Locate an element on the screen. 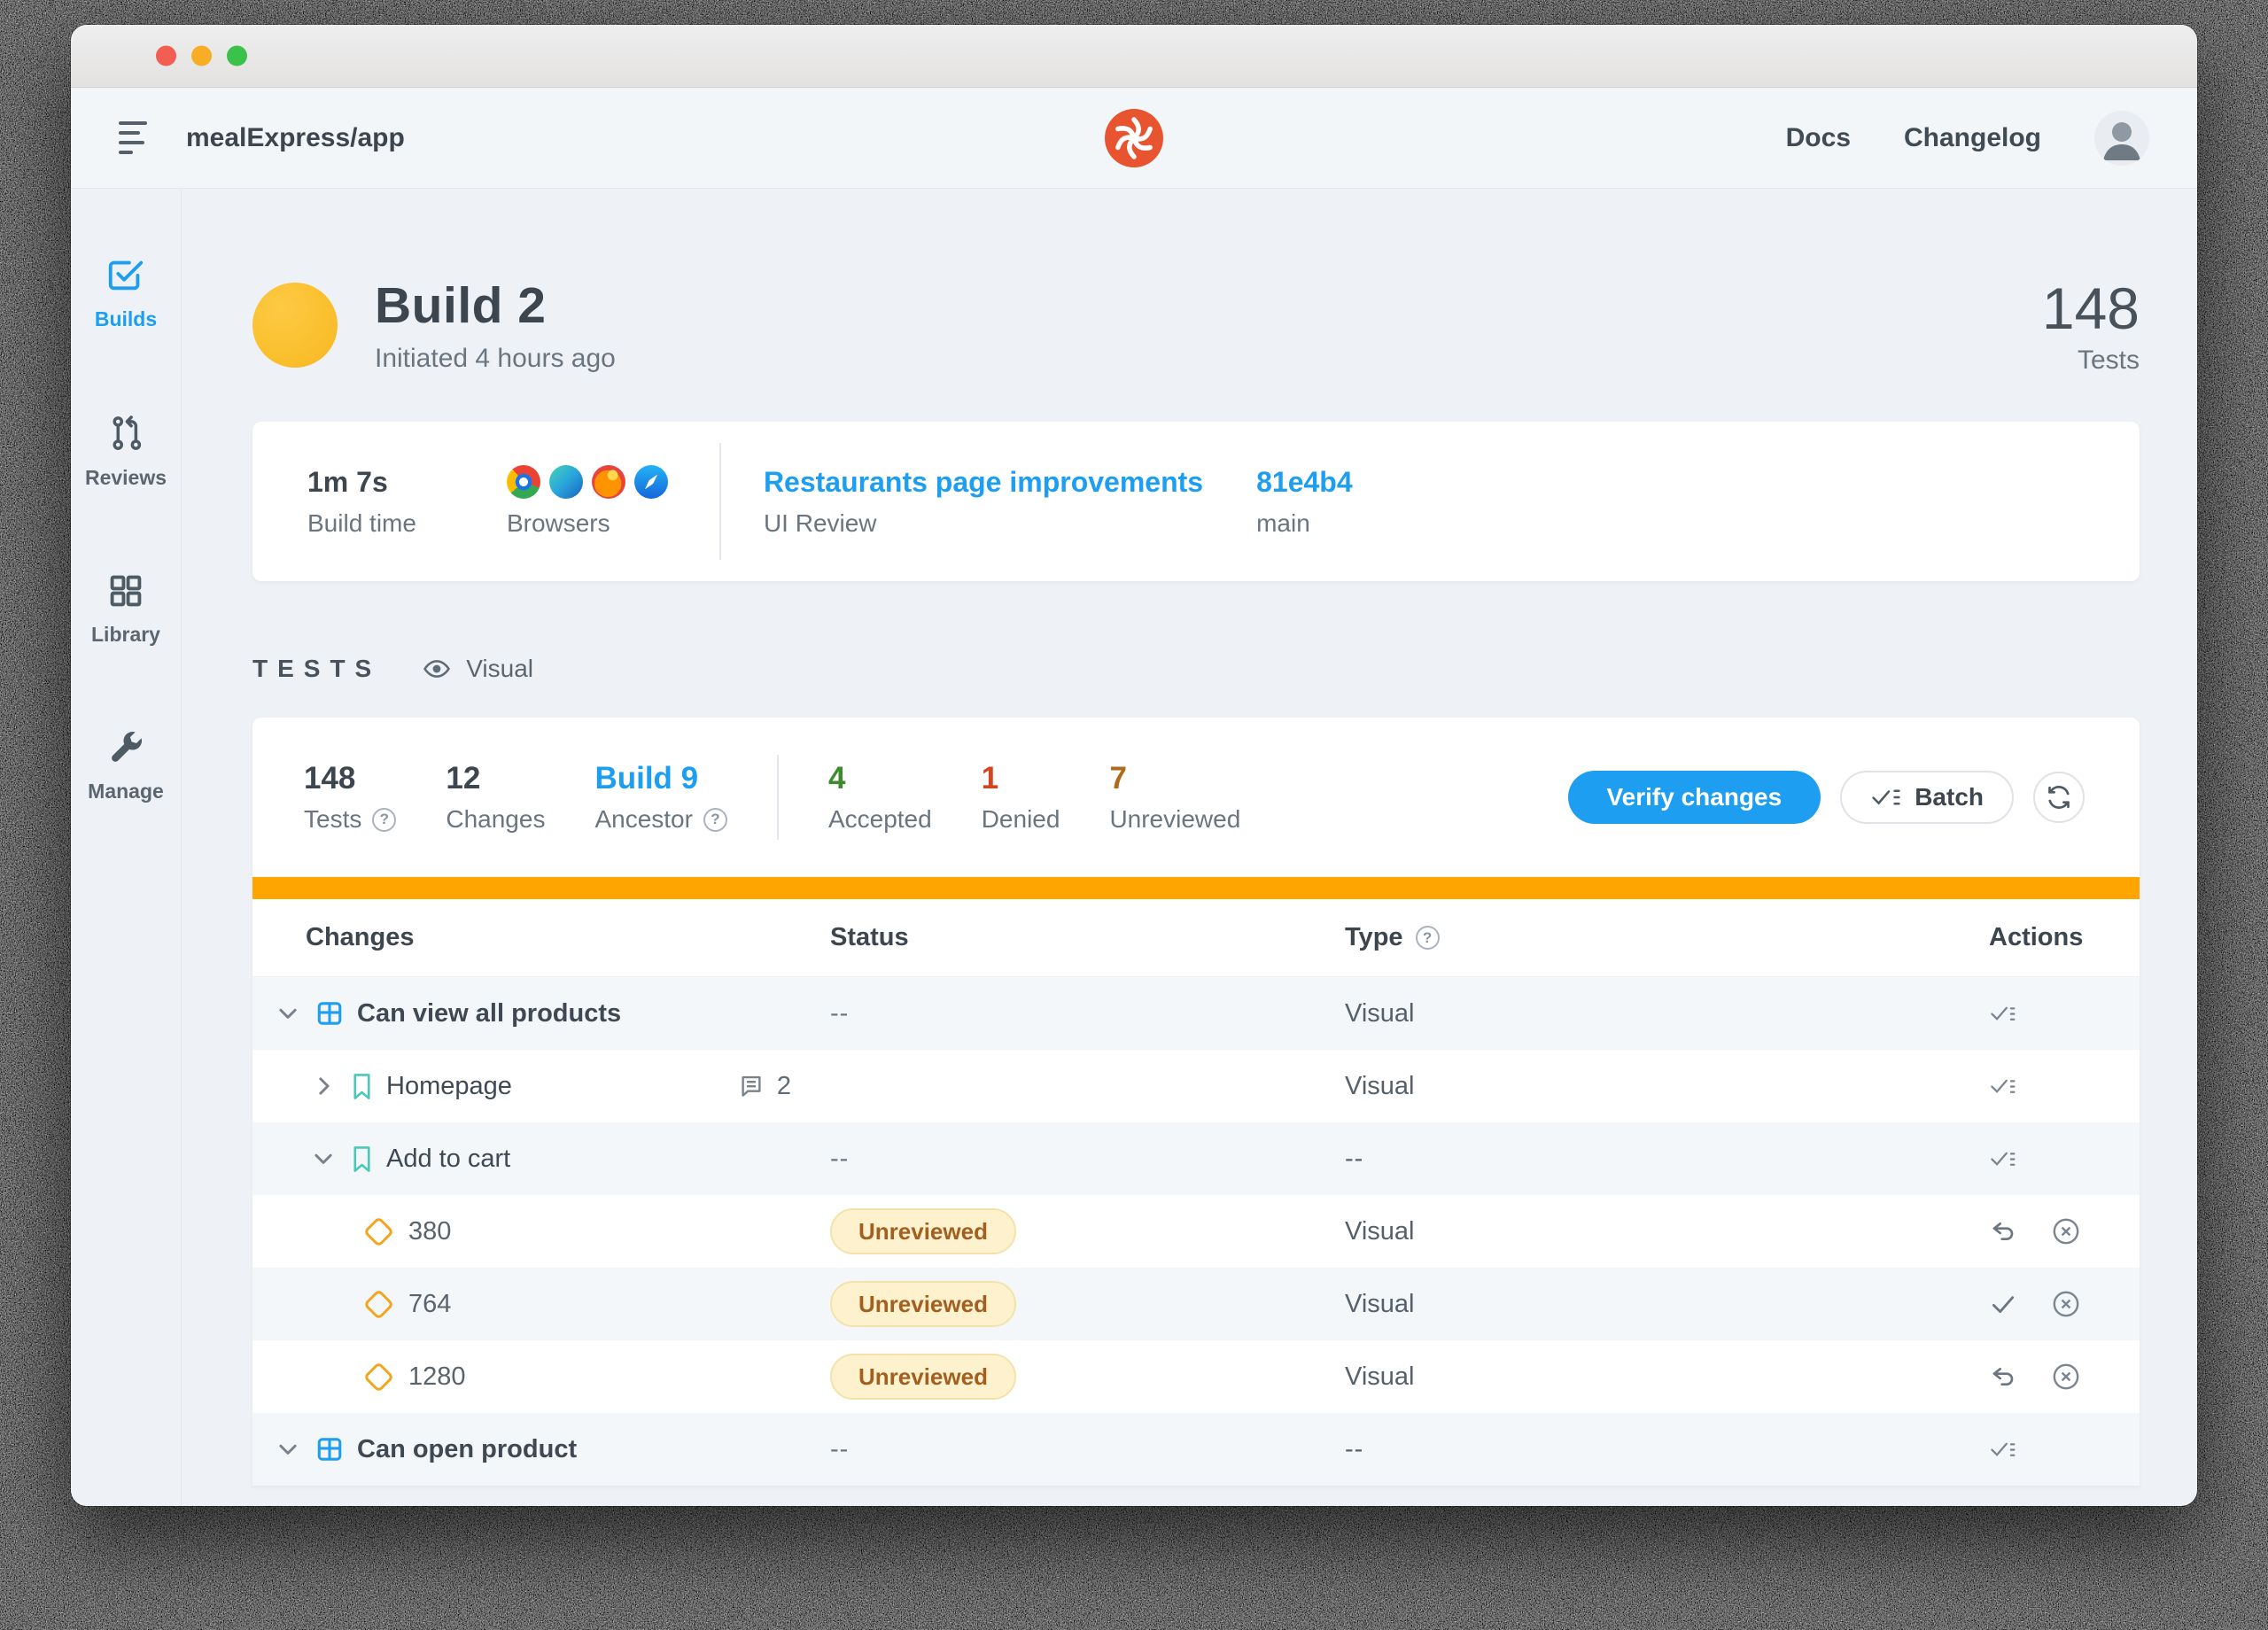 The width and height of the screenshot is (2268, 1630). title-bar is located at coordinates (1134, 56).